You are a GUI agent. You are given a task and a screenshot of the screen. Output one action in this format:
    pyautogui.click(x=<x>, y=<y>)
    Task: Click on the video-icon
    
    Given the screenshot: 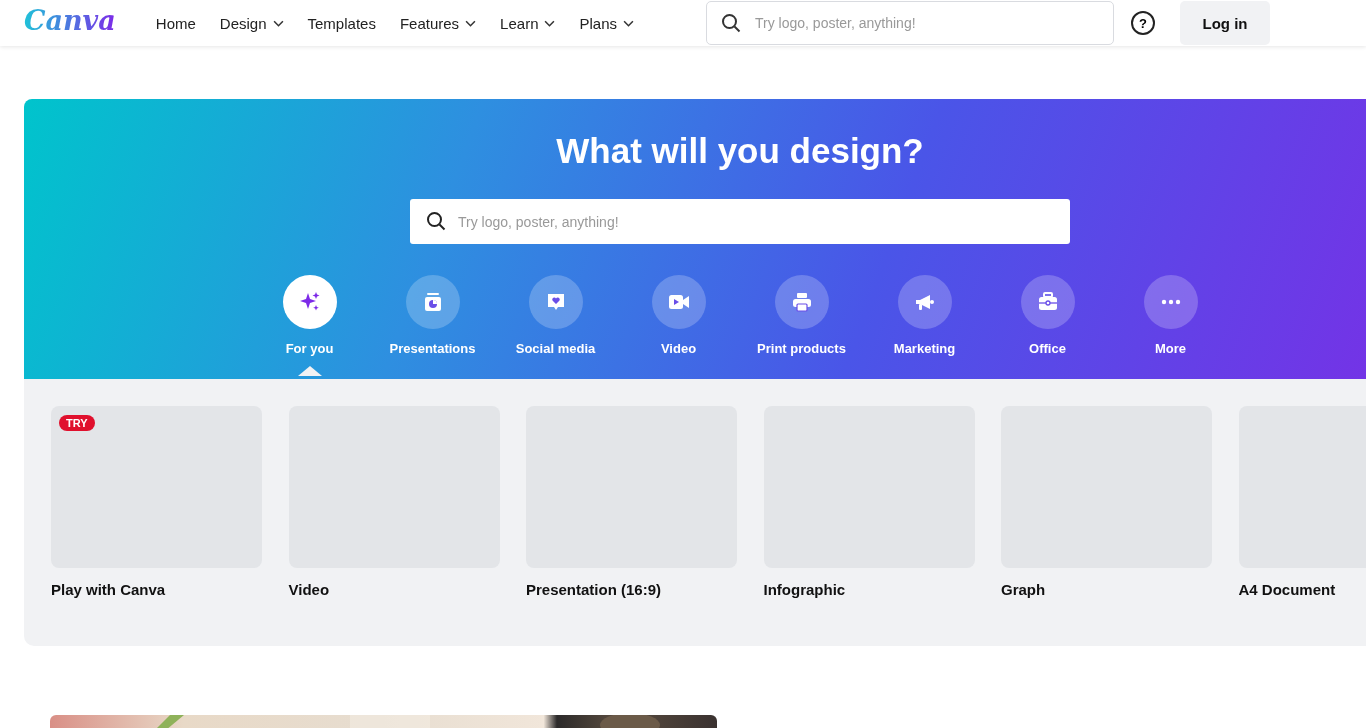 What is the action you would take?
    pyautogui.click(x=678, y=302)
    